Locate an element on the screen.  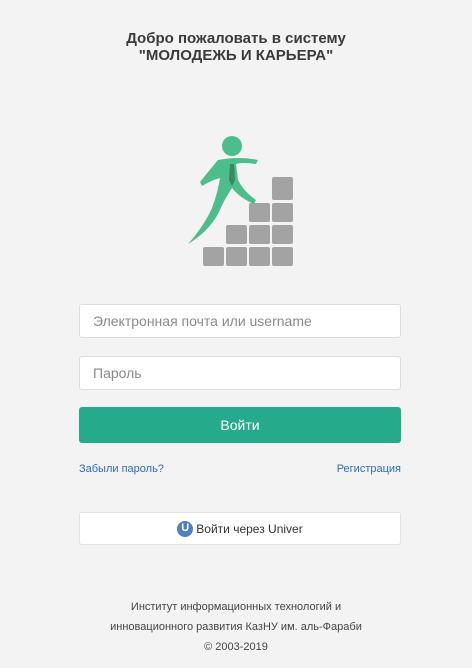
person-icon is located at coordinates (223, 190).